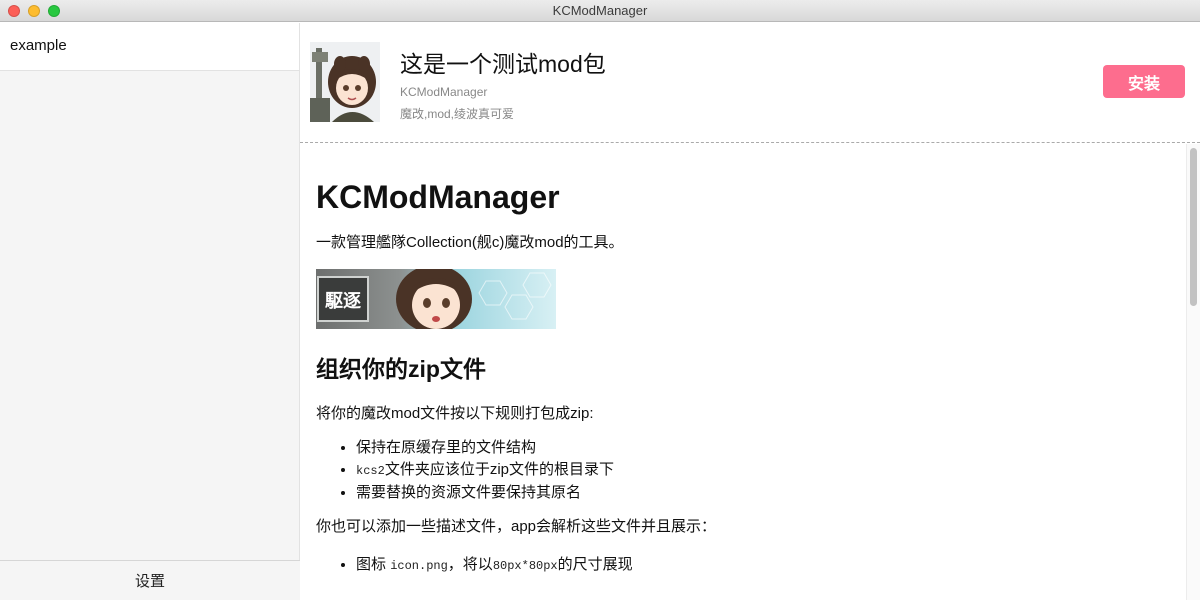 Image resolution: width=1200 pixels, height=600 pixels. What do you see at coordinates (499, 469) in the screenshot?
I see `rule-text: 文件夹应该位于zip文件的根目录下` at bounding box center [499, 469].